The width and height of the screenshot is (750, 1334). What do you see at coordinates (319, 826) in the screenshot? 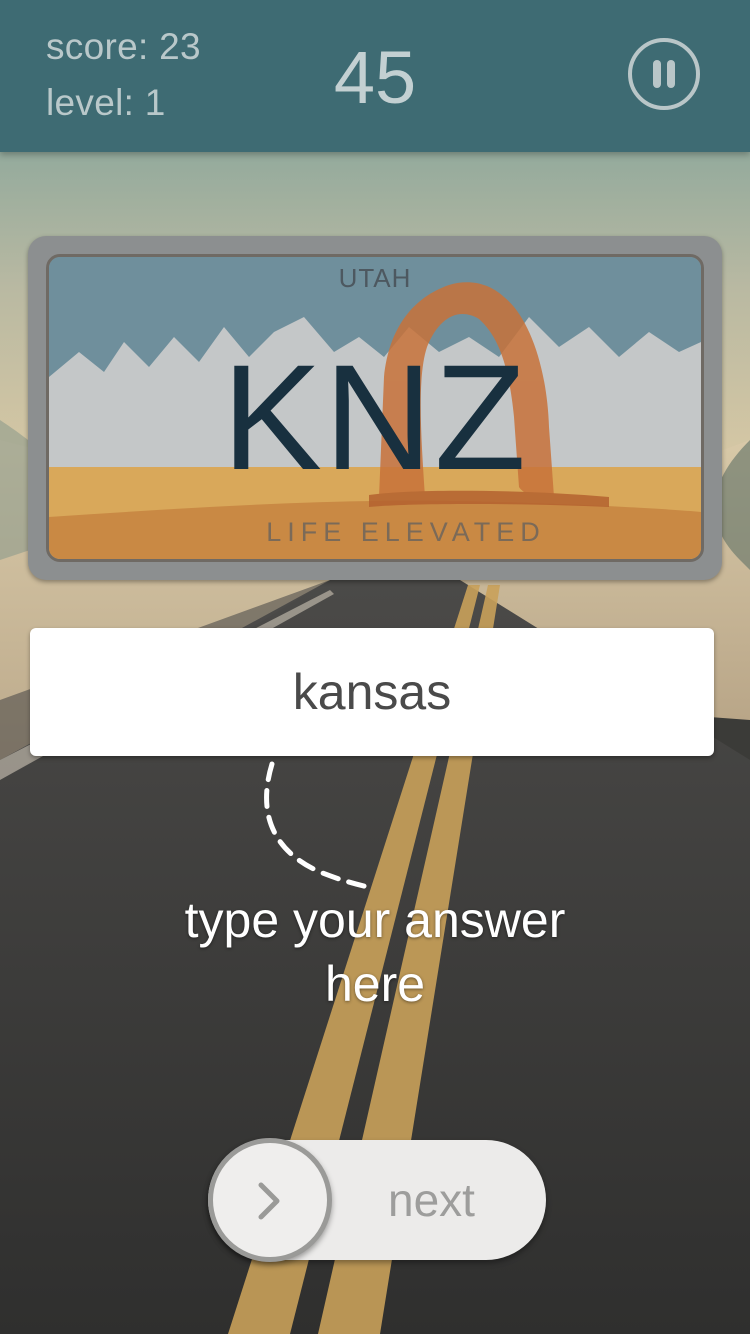
I see `hint-dashed-arrow` at bounding box center [319, 826].